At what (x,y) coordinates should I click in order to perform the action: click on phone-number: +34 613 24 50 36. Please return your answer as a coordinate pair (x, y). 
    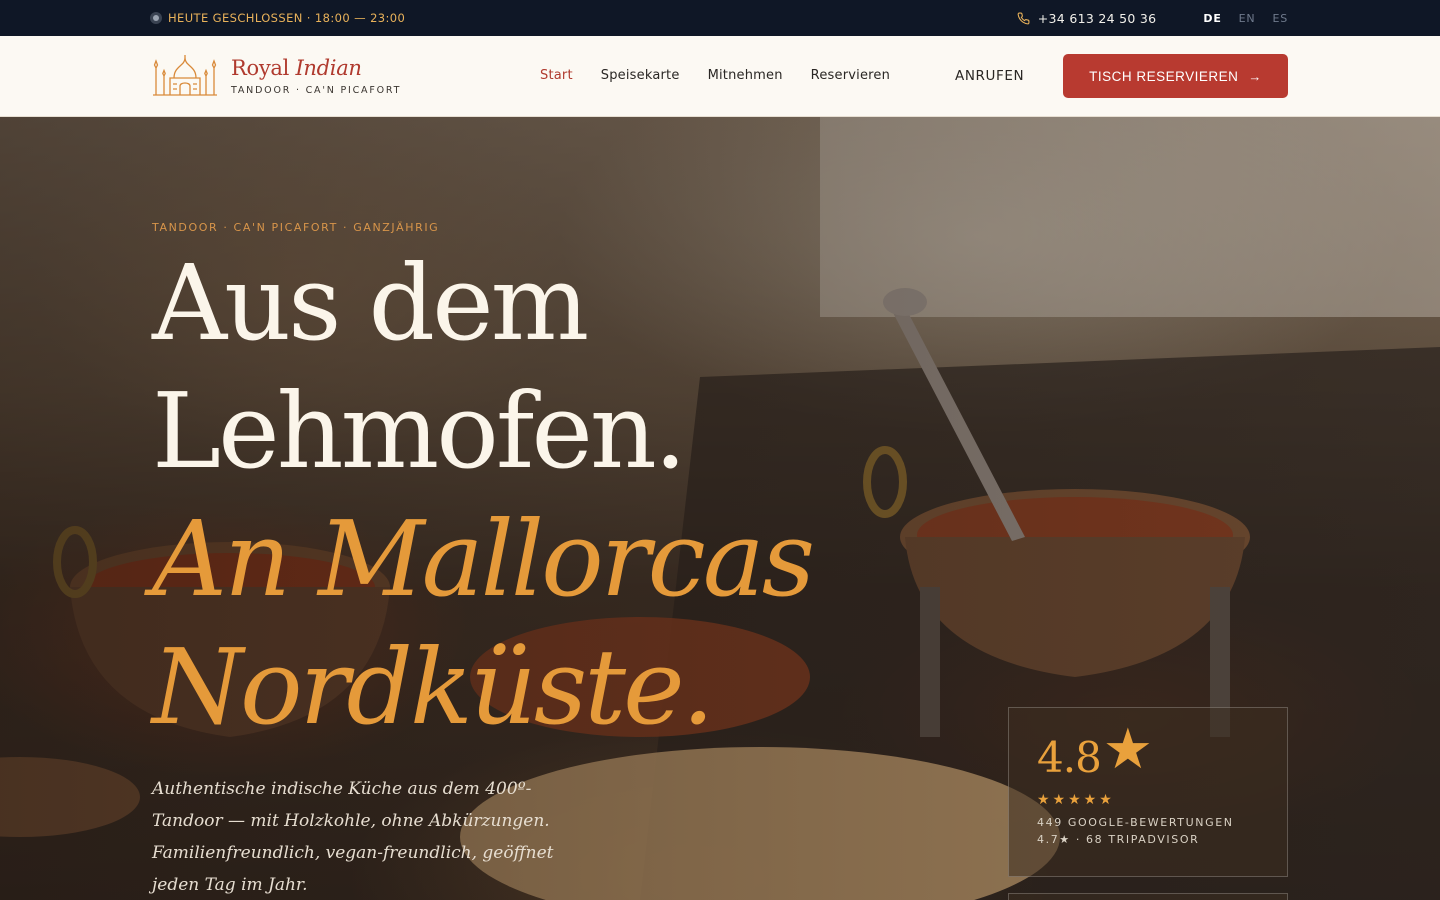
    Looking at the image, I should click on (1097, 18).